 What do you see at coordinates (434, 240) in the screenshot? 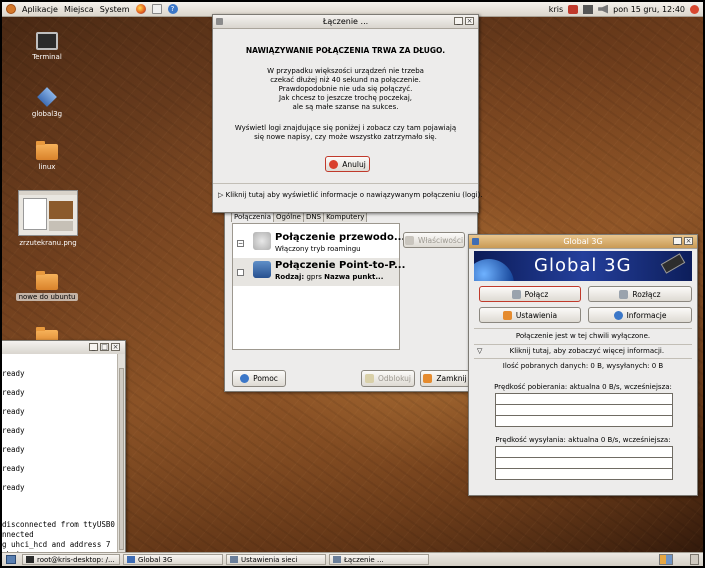
I see `properties-button: Właściwości` at bounding box center [434, 240].